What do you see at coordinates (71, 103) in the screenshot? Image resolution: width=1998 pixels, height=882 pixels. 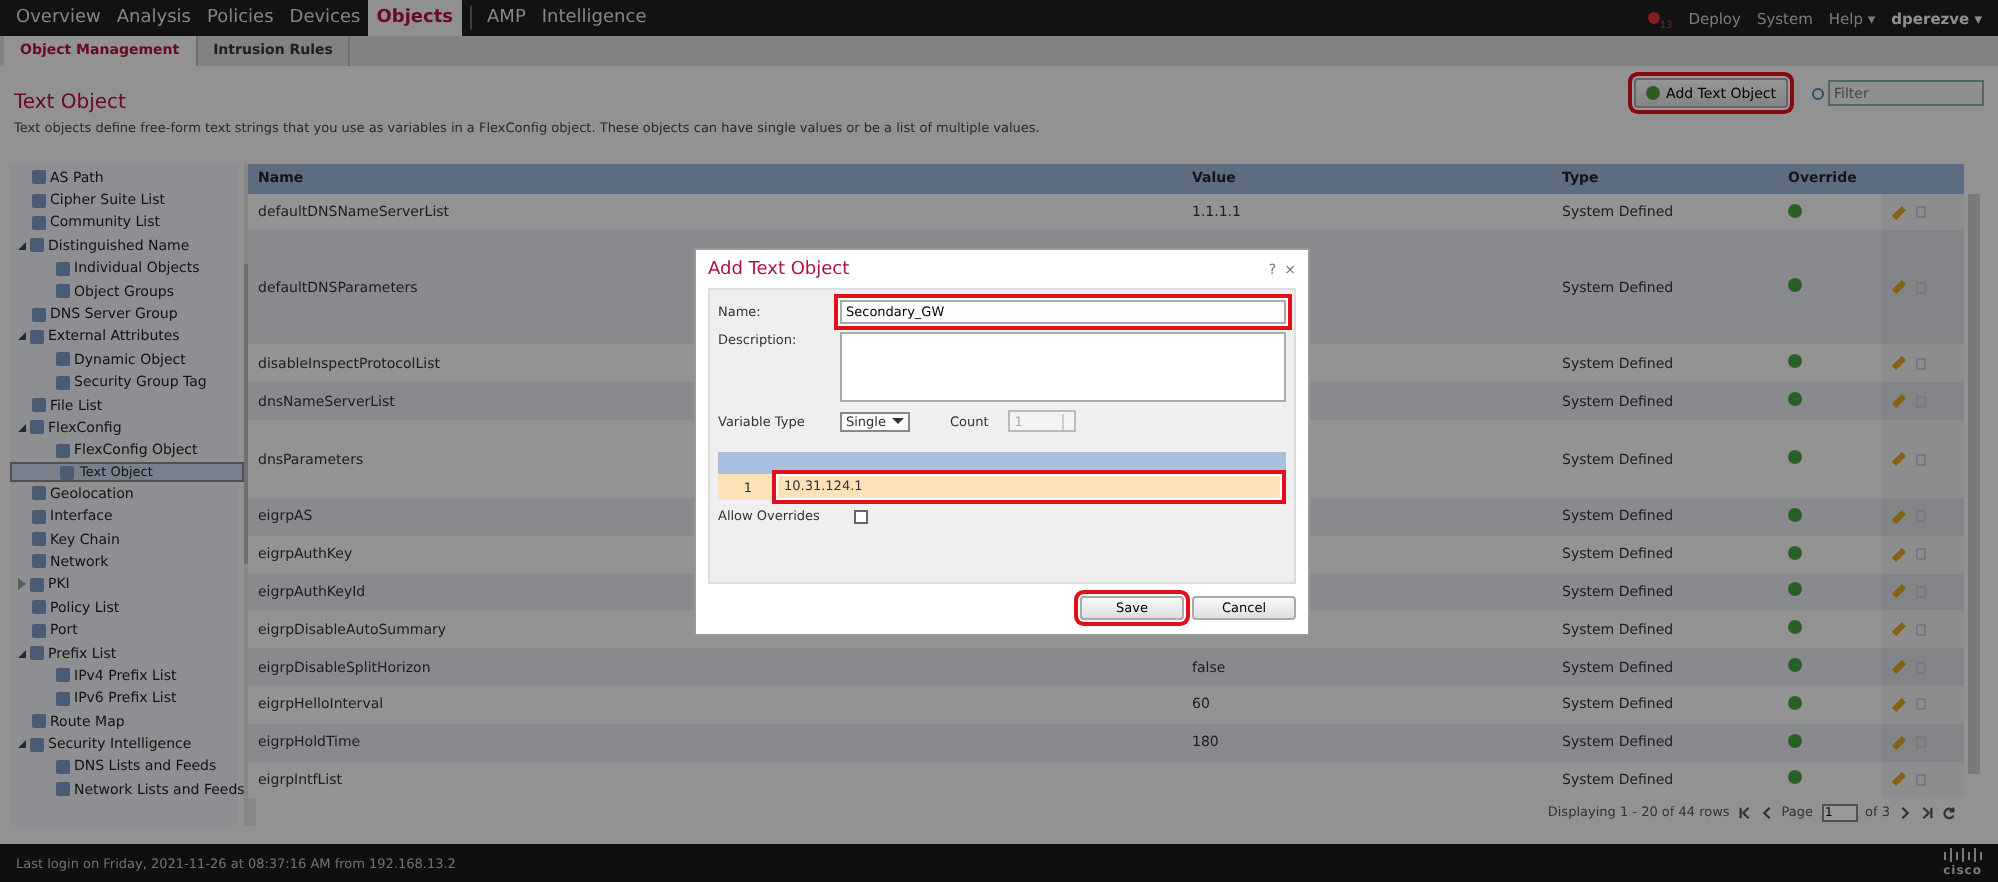 I see `page-title: Text Object` at bounding box center [71, 103].